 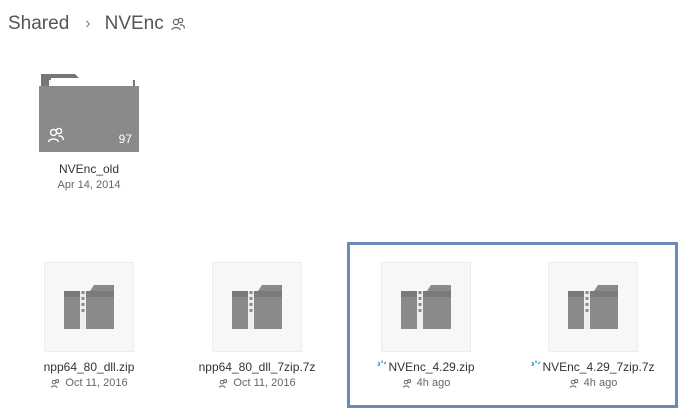 What do you see at coordinates (257, 367) in the screenshot?
I see `file-name: npp64_80_dll_7zip.7z` at bounding box center [257, 367].